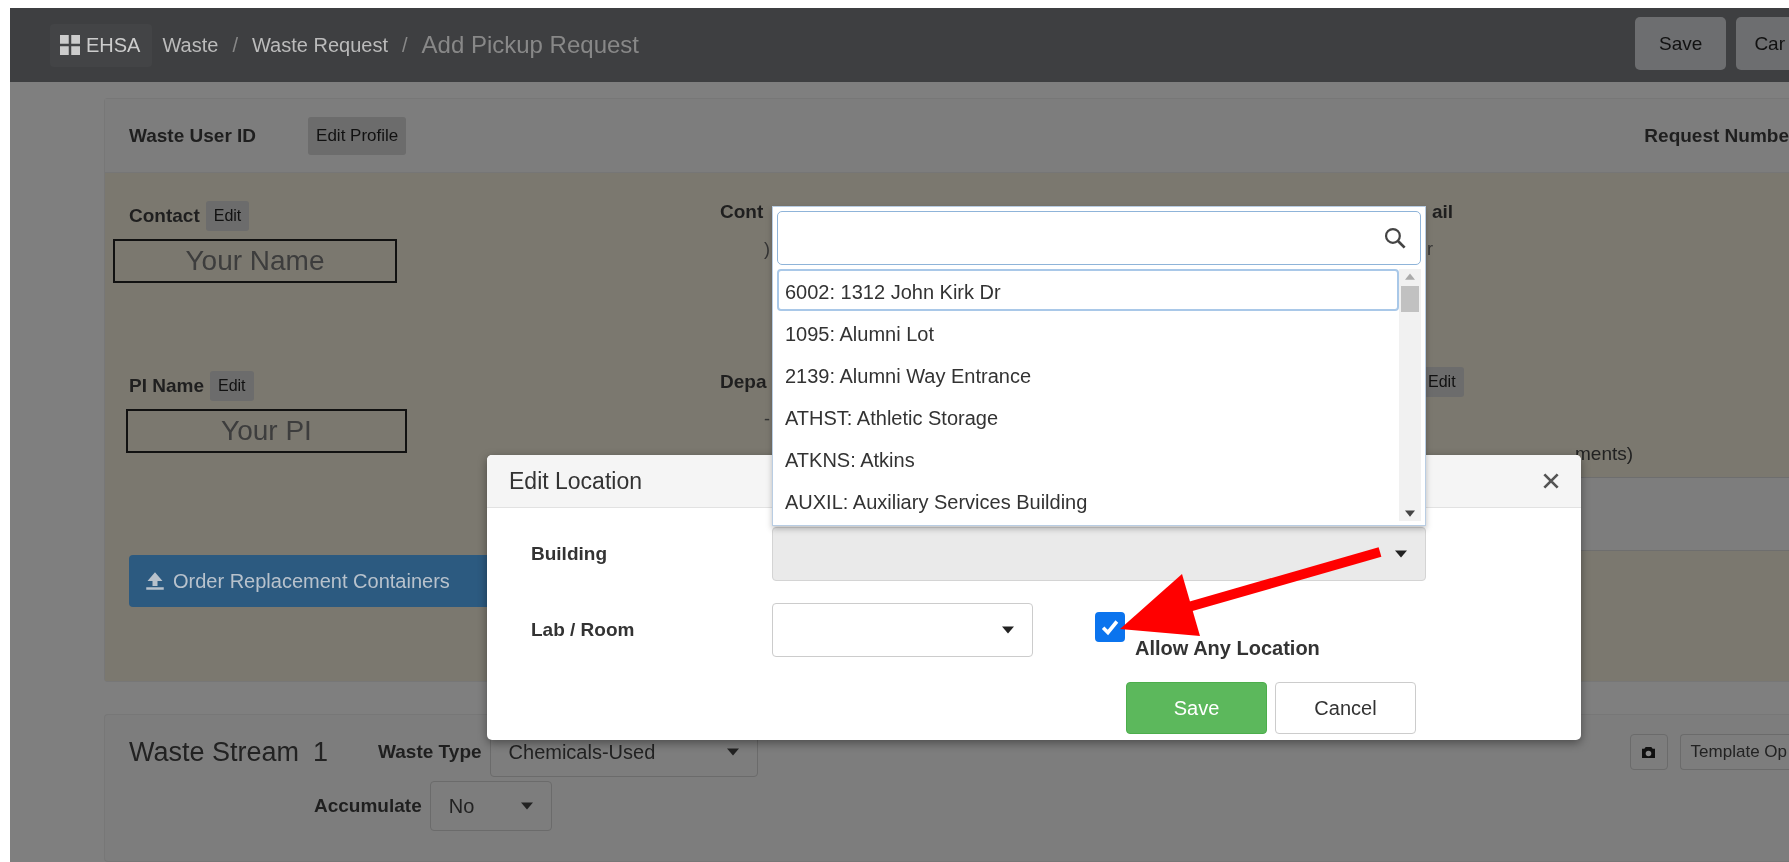  Describe the element at coordinates (742, 212) in the screenshot. I see `field-label: Cont` at that location.